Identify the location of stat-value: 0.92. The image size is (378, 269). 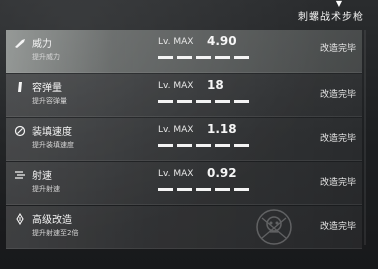
(222, 173).